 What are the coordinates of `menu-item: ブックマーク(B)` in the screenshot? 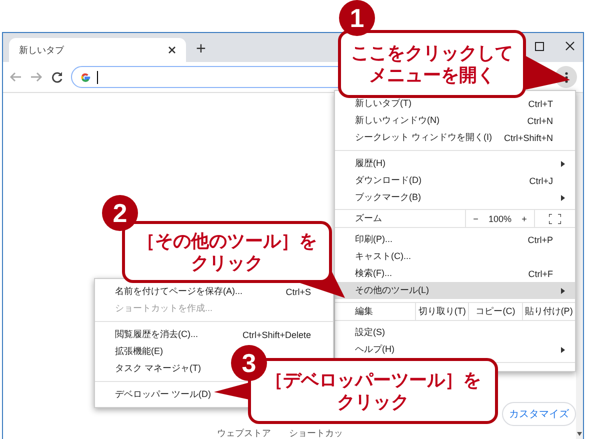 It's located at (455, 197).